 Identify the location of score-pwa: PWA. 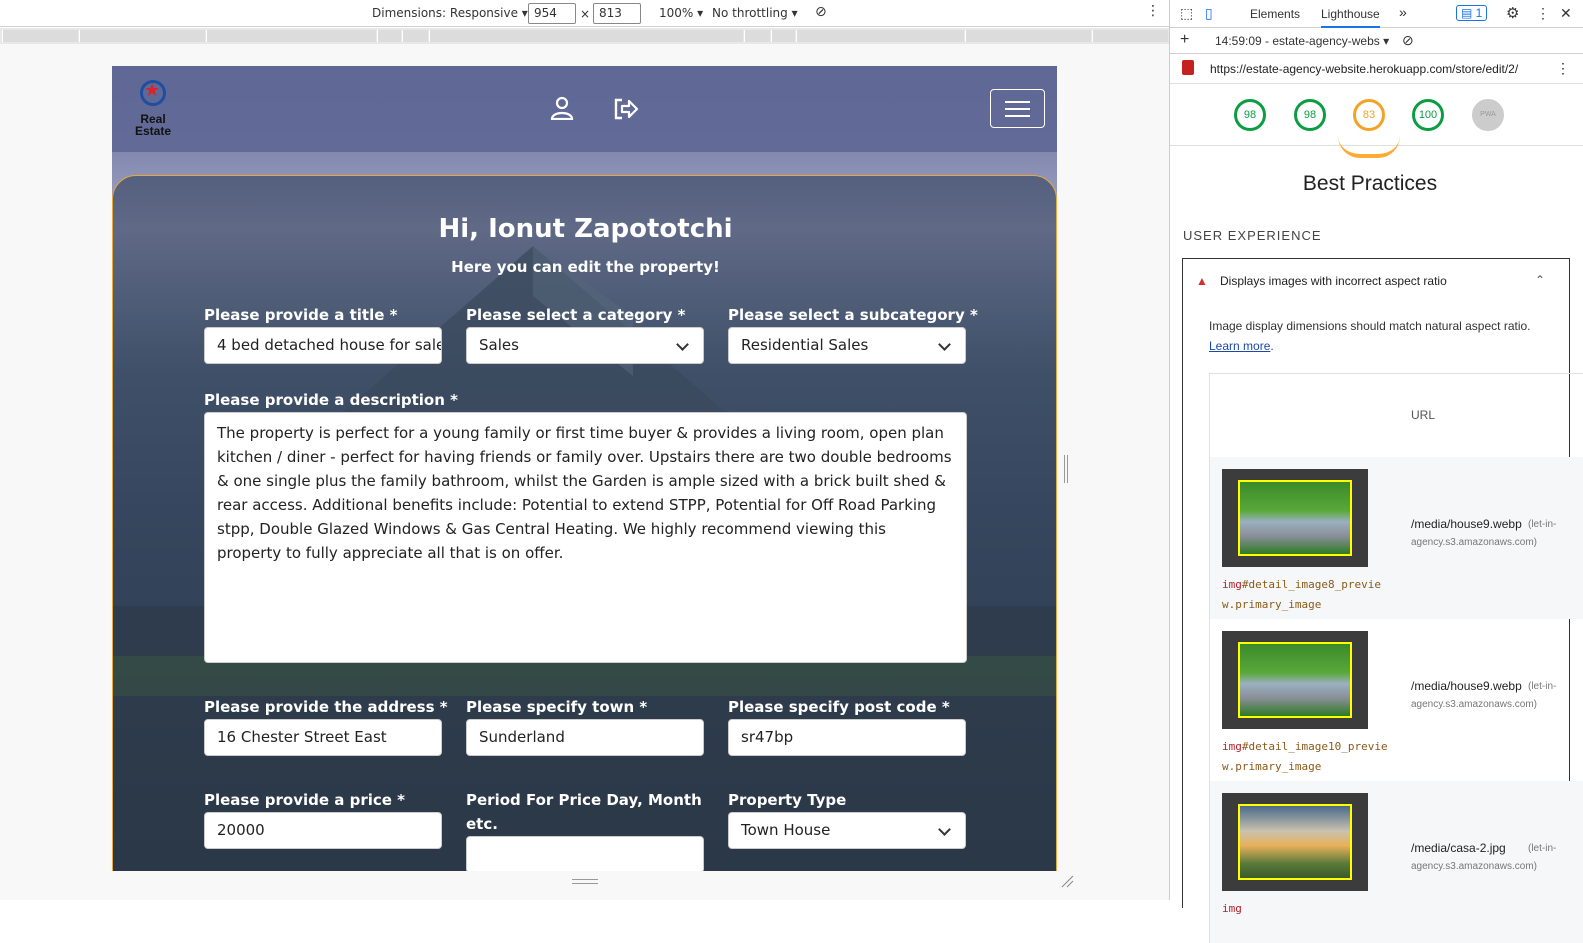
(1488, 115).